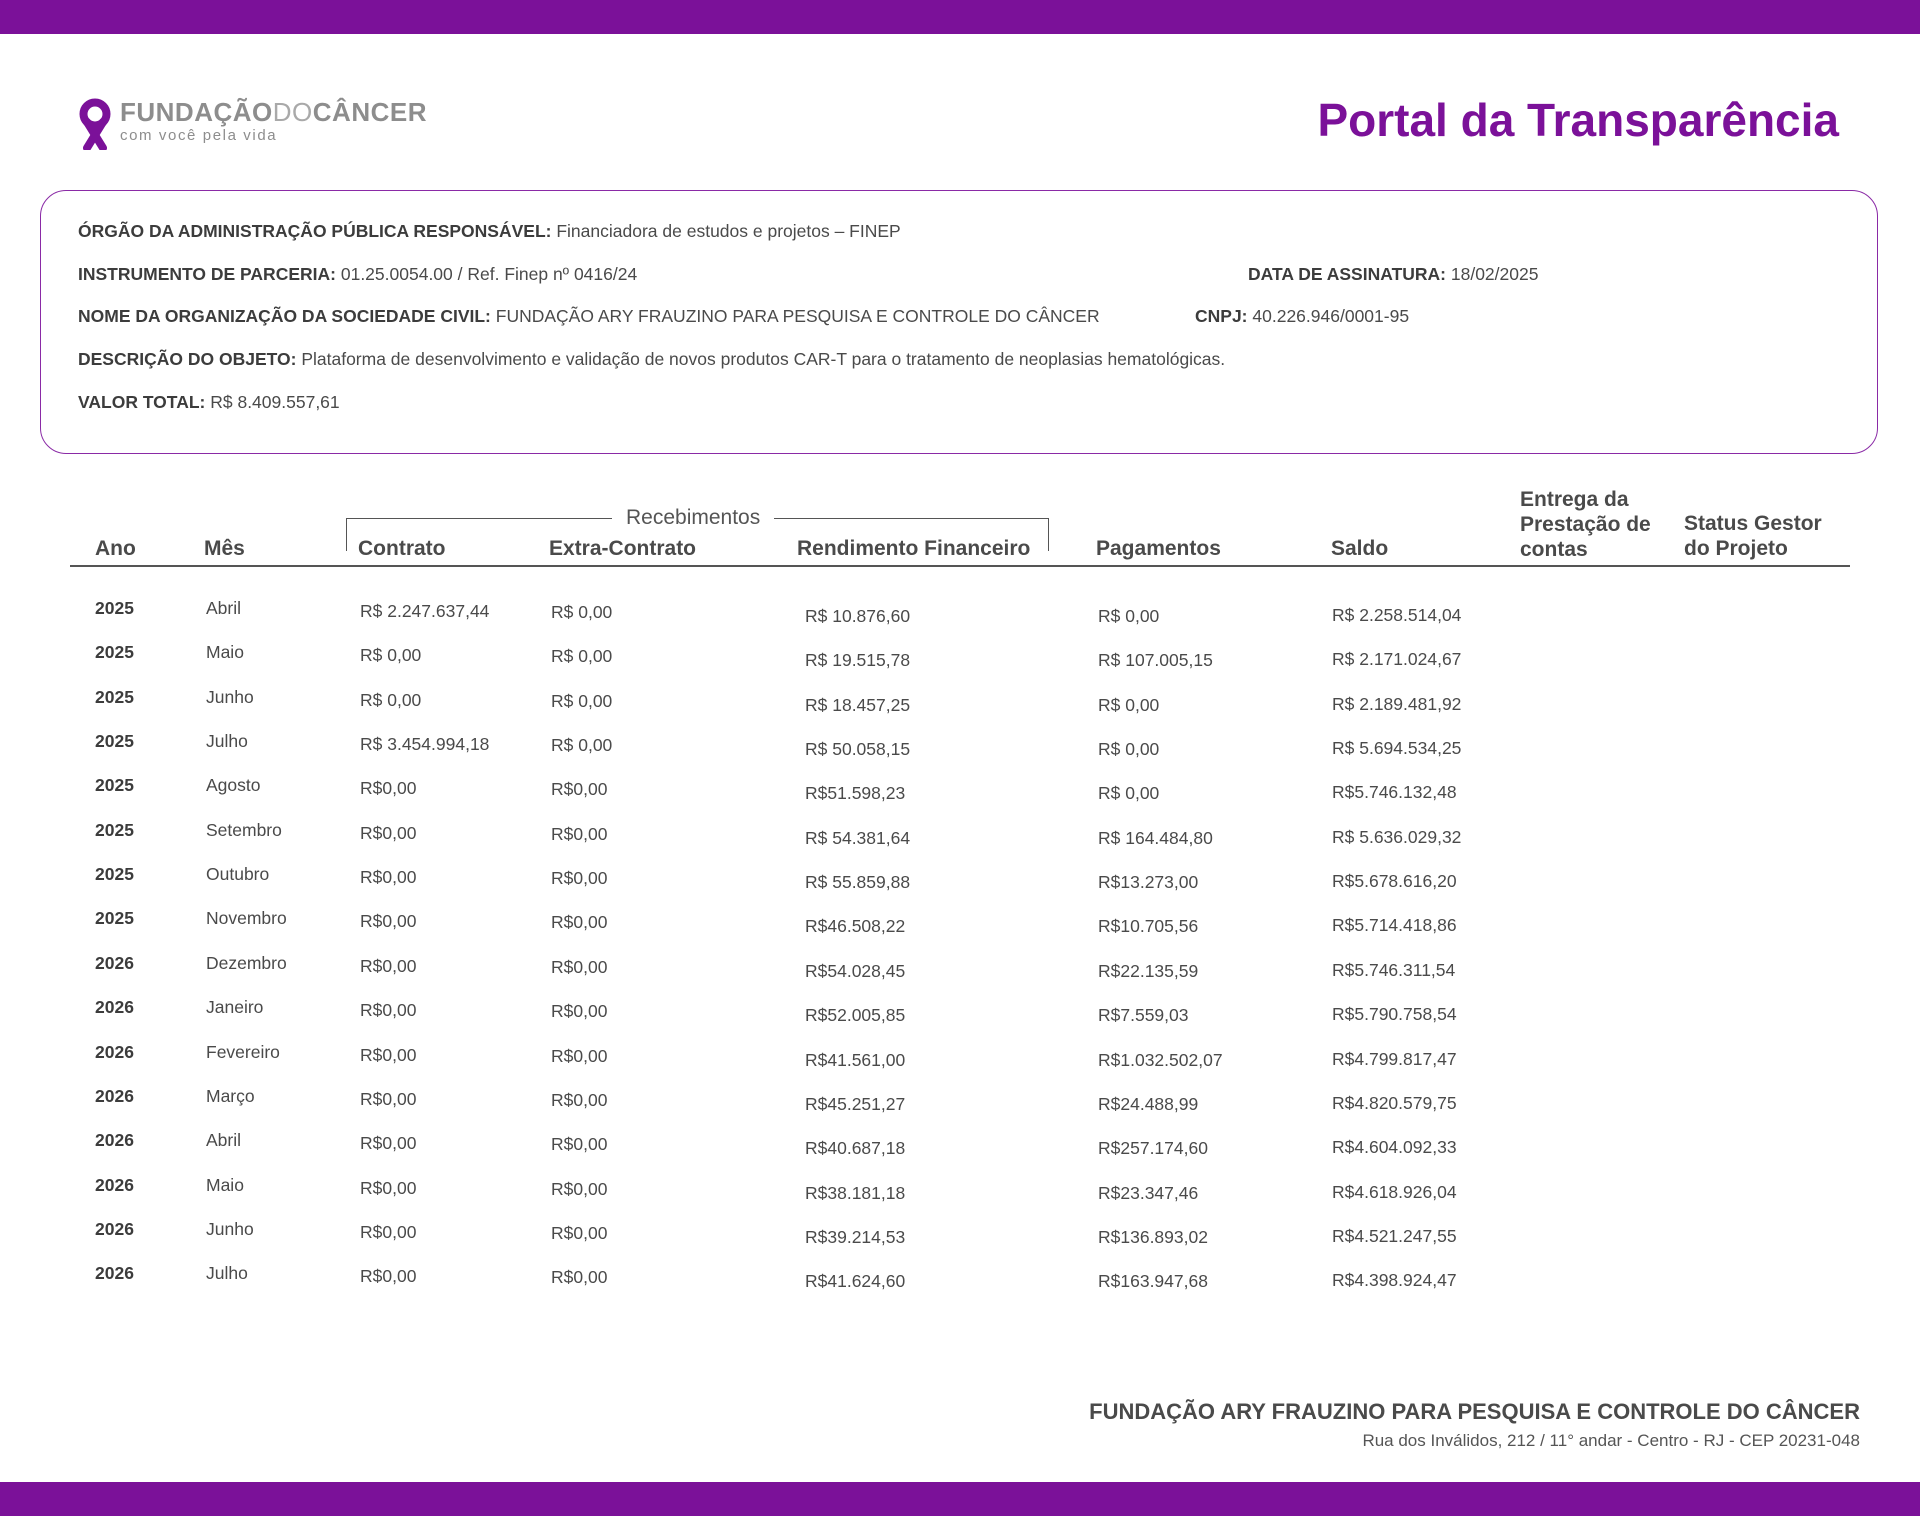  I want to click on cell-saldo: R$ 5.694.534,25, so click(1397, 748).